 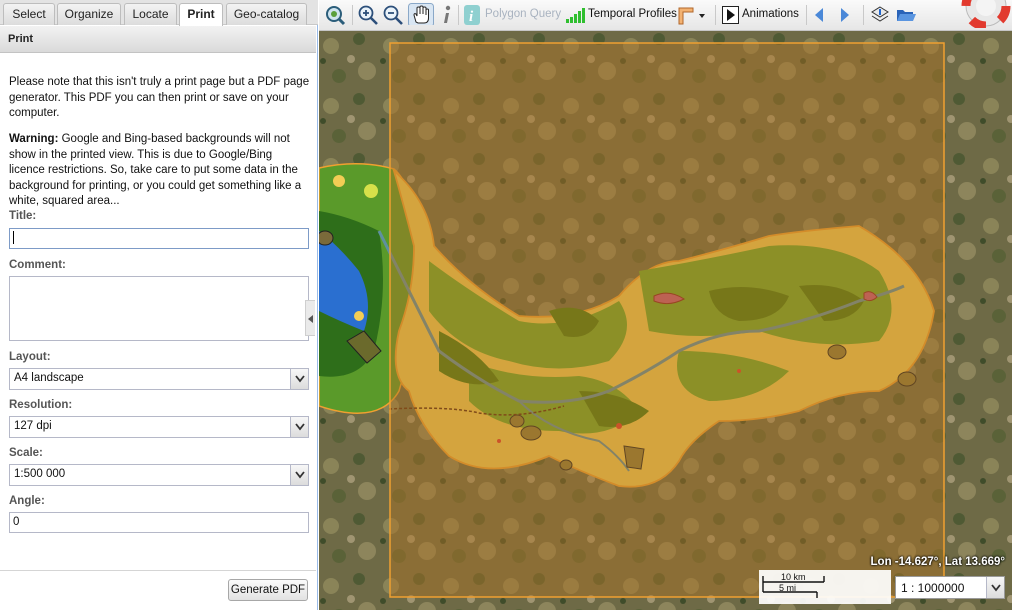 What do you see at coordinates (27, 501) in the screenshot?
I see `angle-label: Angle:` at bounding box center [27, 501].